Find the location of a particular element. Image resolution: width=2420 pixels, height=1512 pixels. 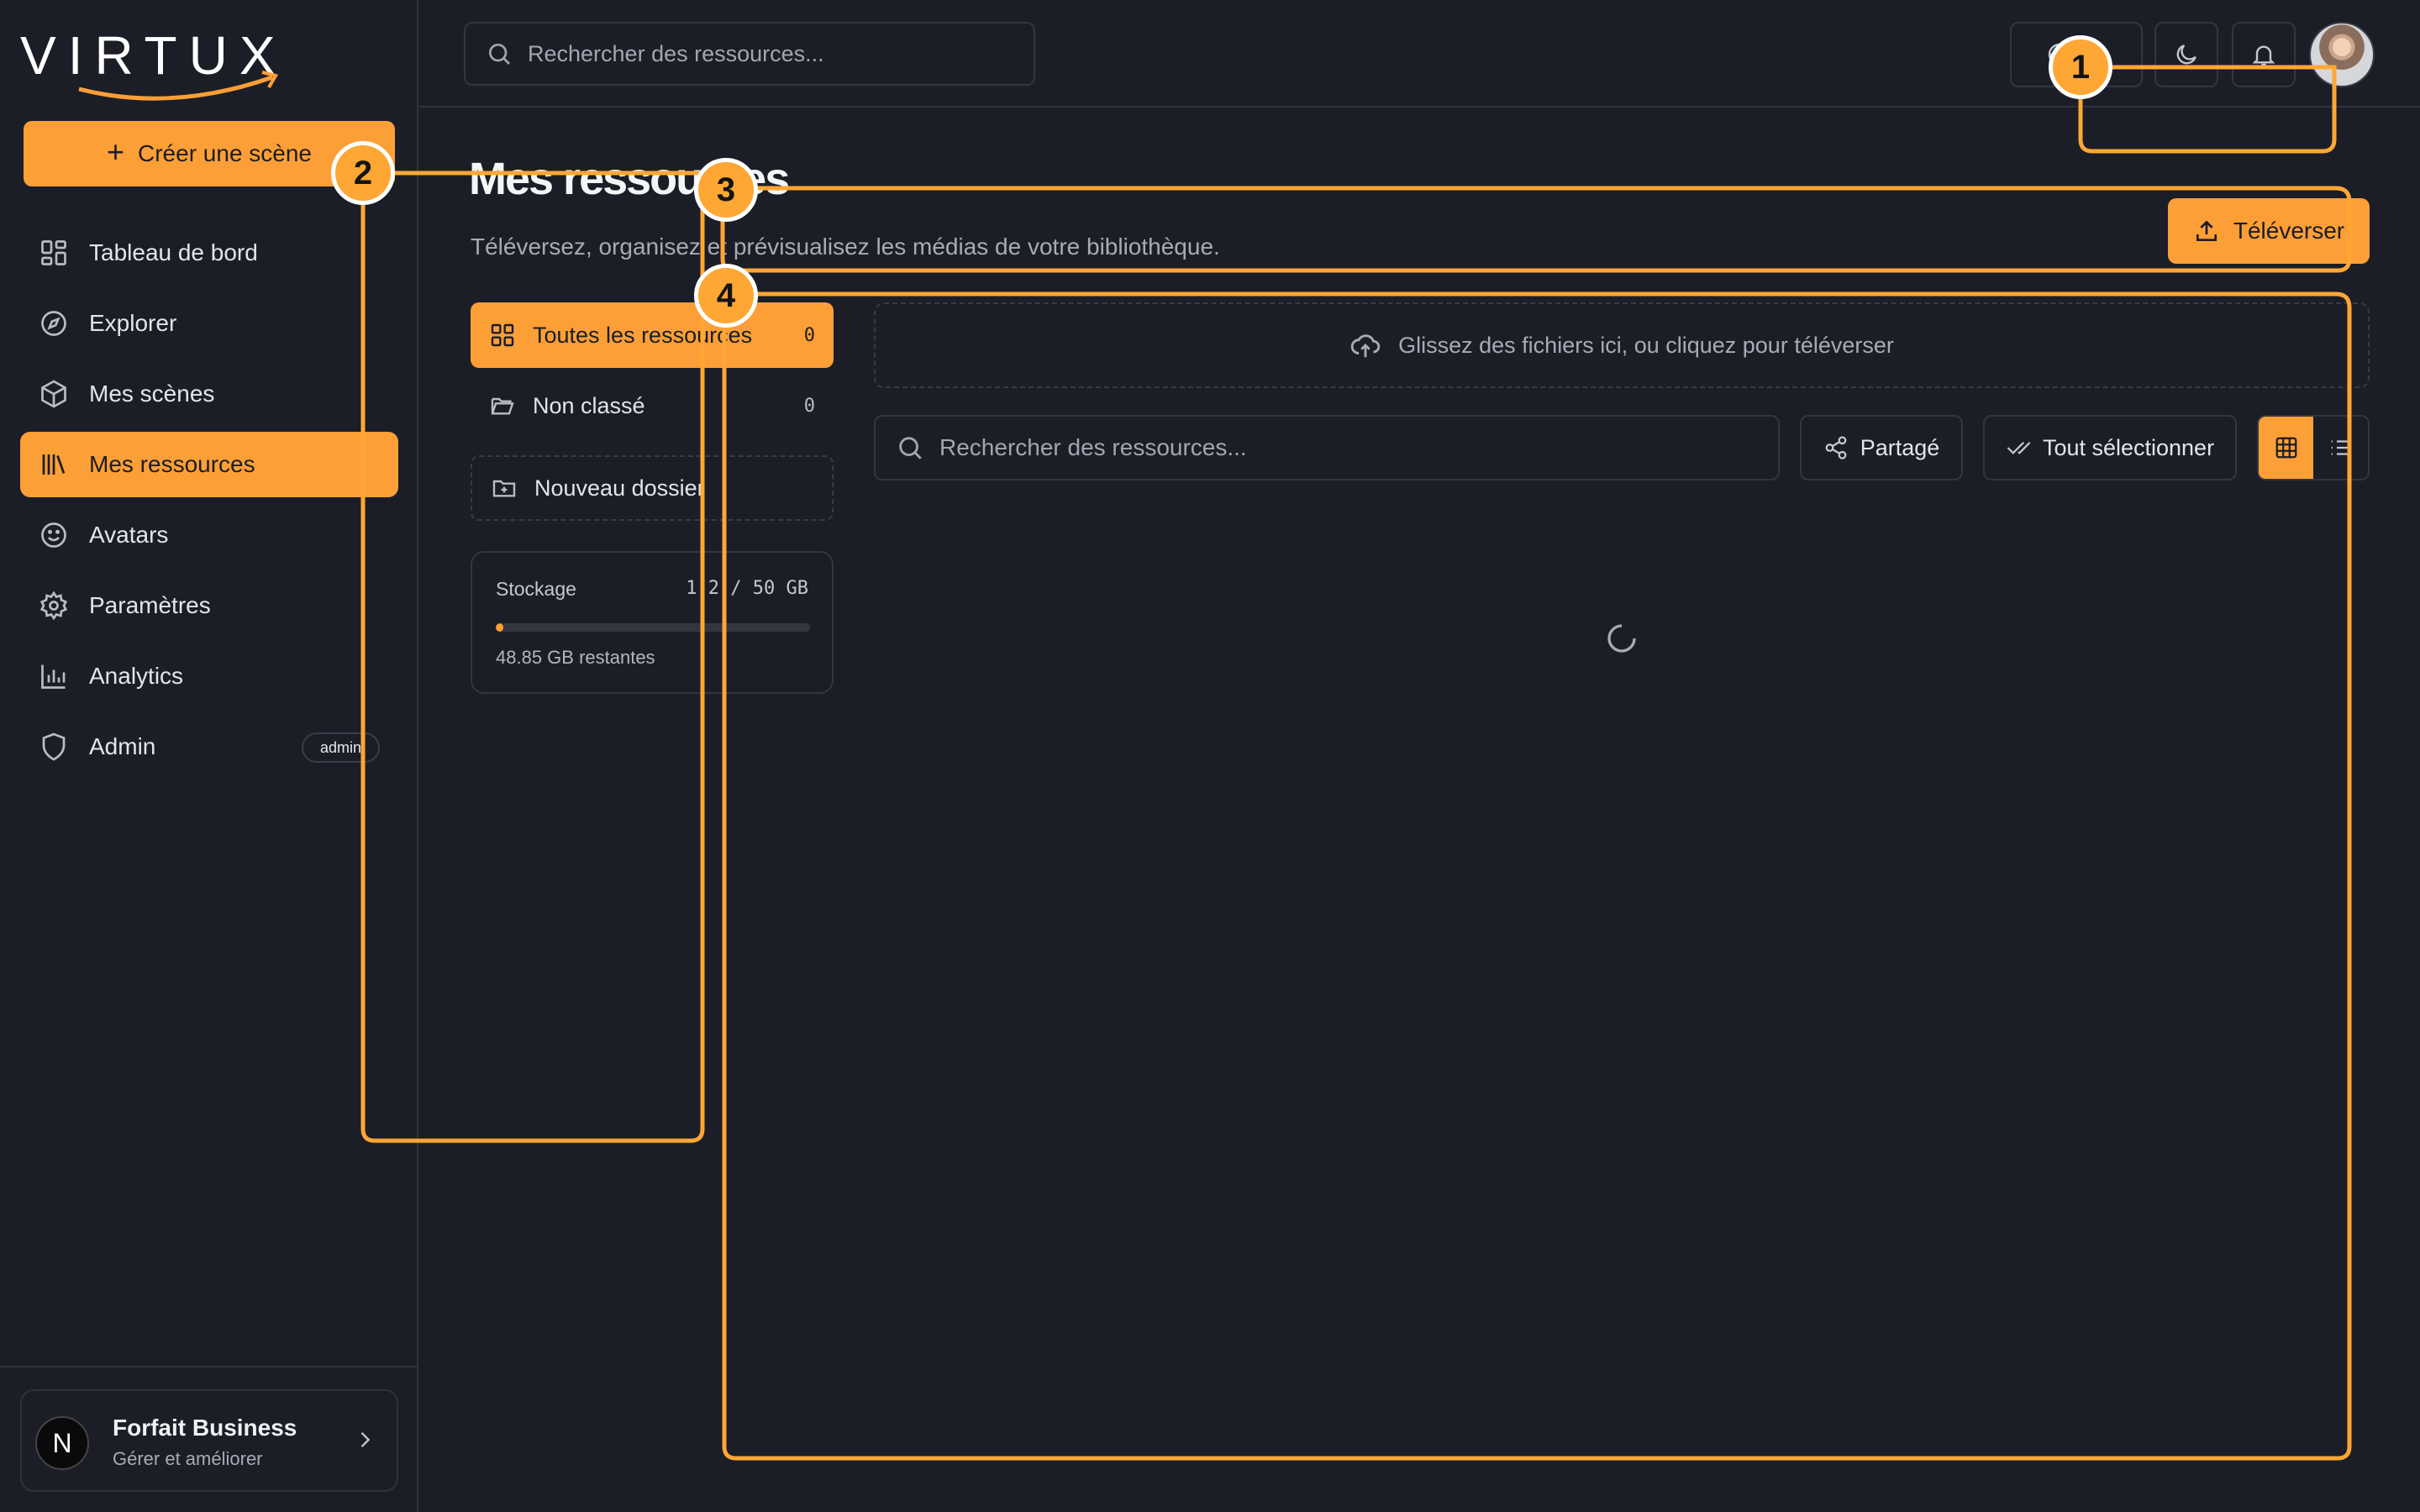

list-view-button is located at coordinates (2340, 448).